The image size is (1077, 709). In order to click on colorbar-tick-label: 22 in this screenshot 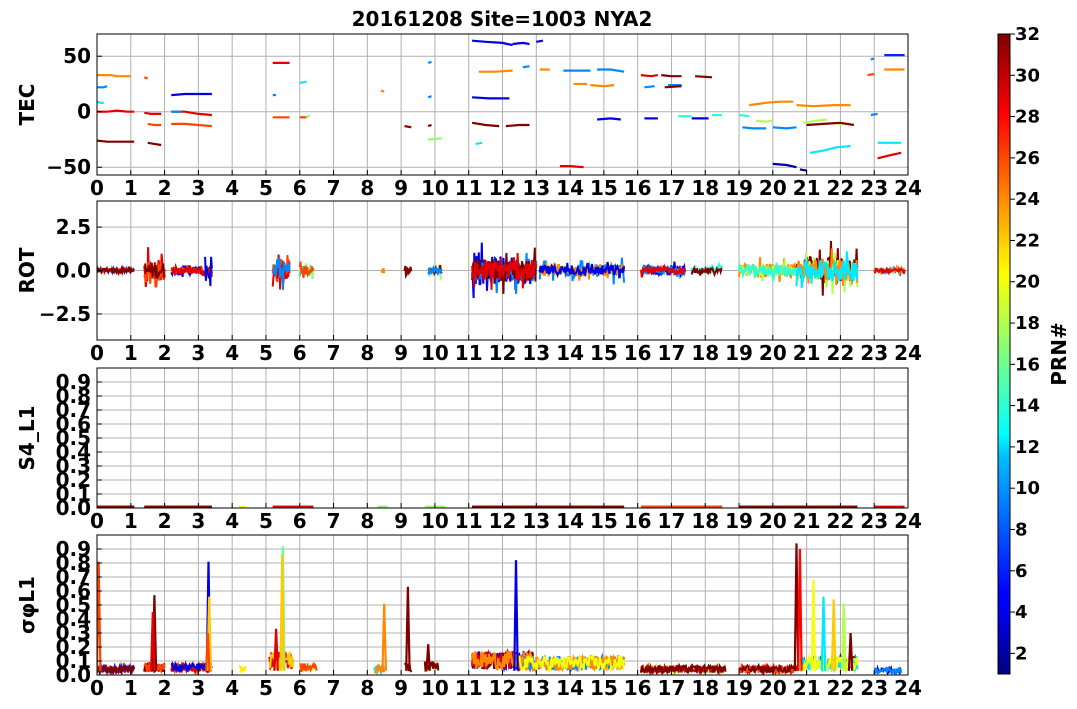, I will do `click(1027, 240)`.